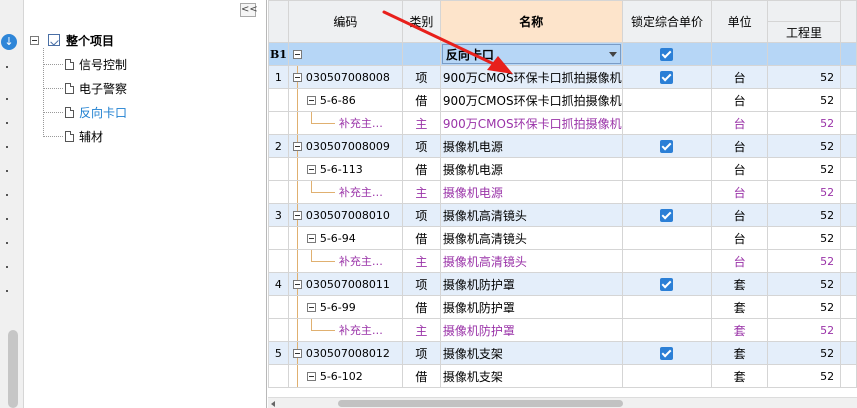 The height and width of the screenshot is (408, 857). What do you see at coordinates (739, 21) in the screenshot?
I see `header-unit: 单位` at bounding box center [739, 21].